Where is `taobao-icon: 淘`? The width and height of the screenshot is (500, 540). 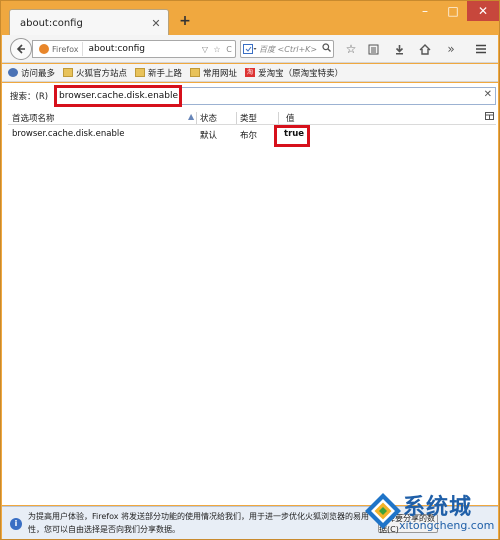 taobao-icon: 淘 is located at coordinates (250, 72).